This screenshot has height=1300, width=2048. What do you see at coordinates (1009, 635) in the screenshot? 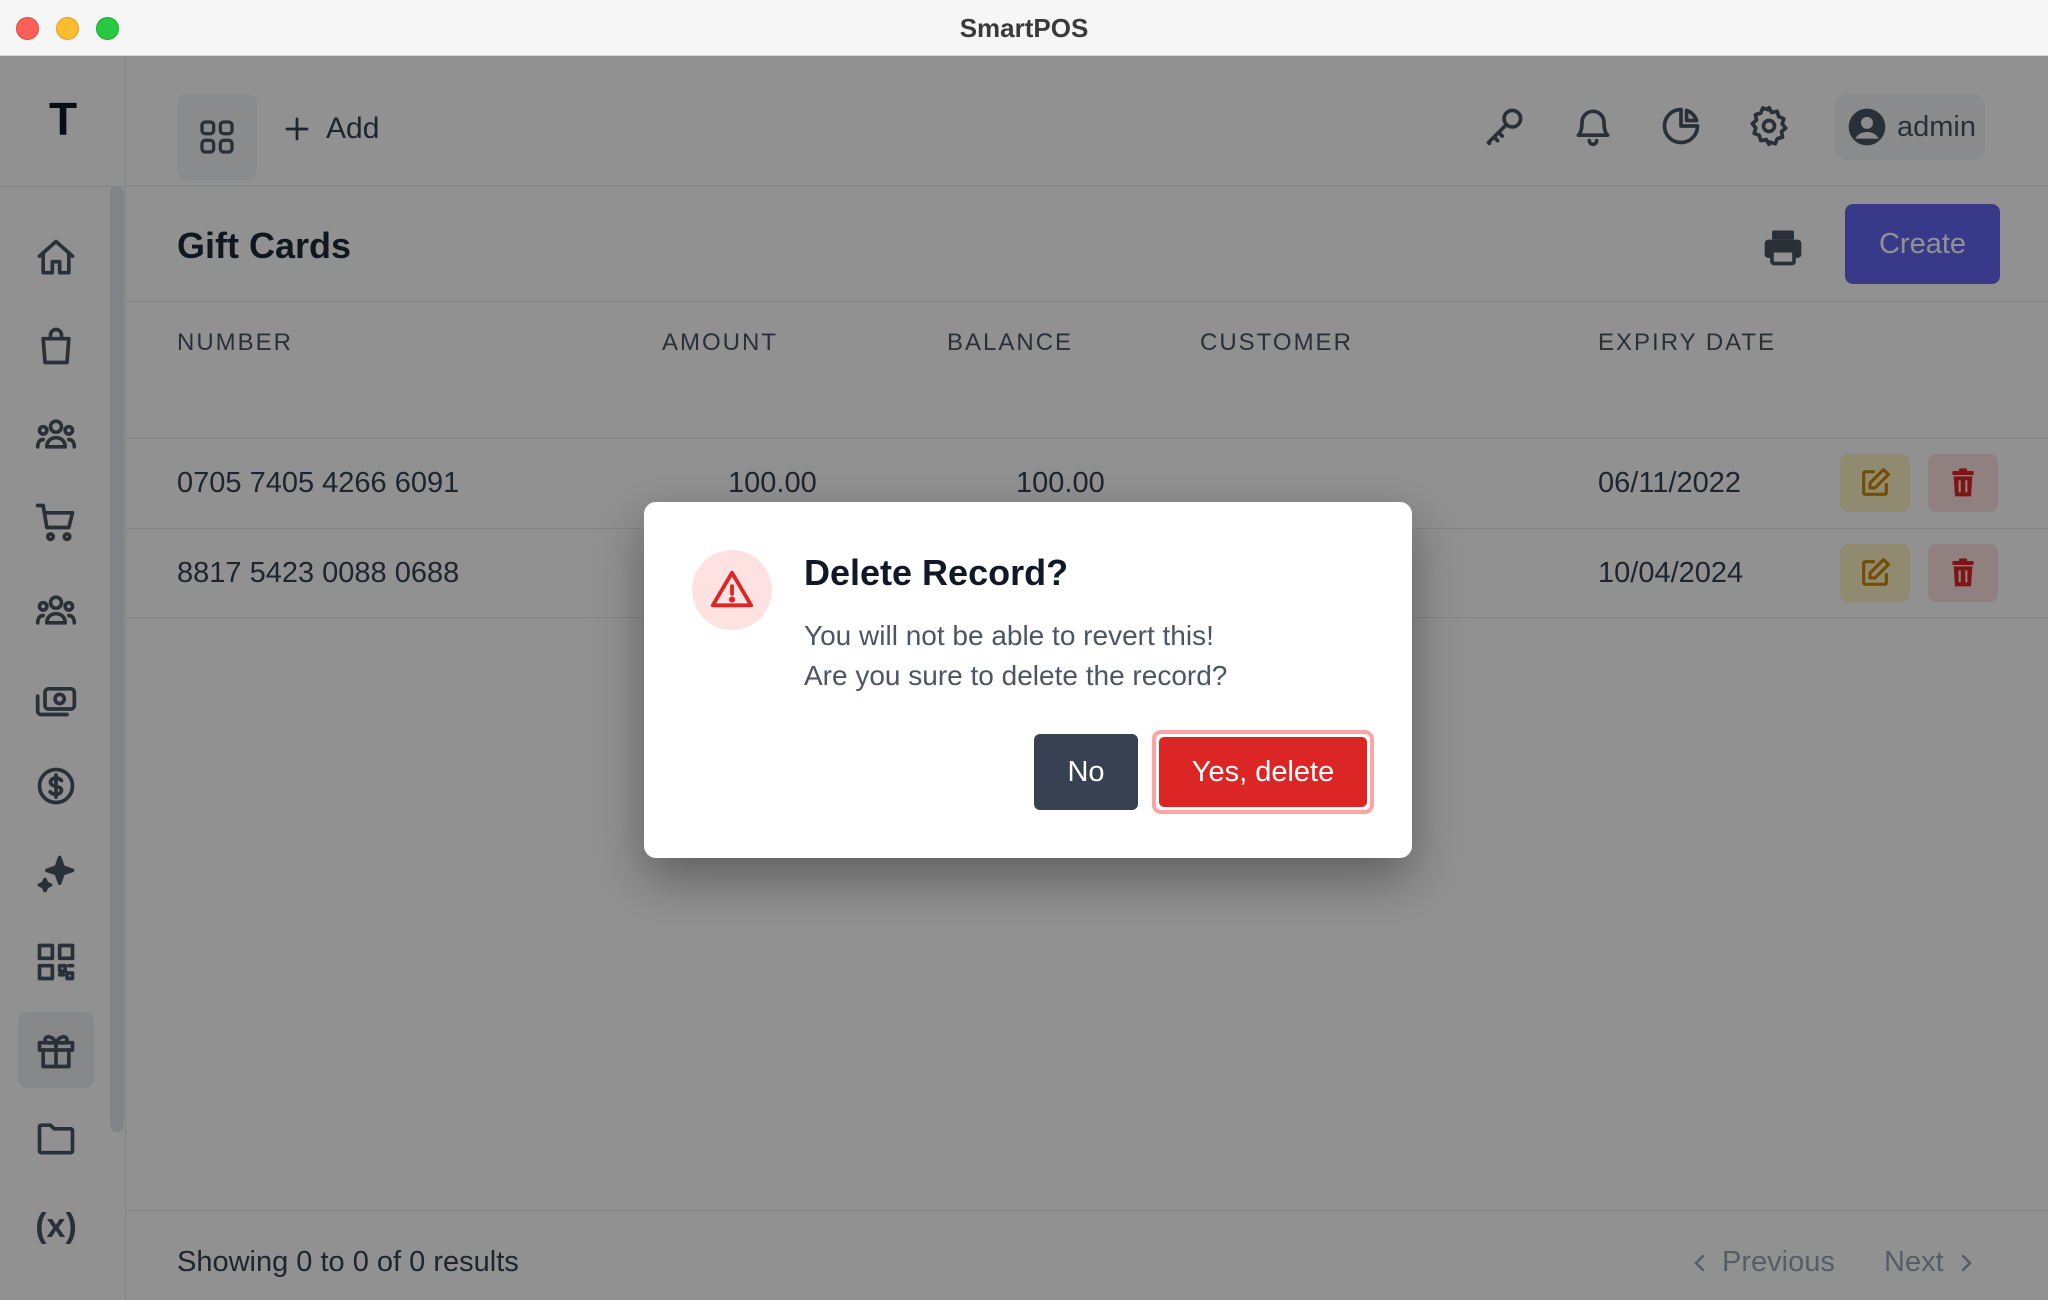
I see `dialog-message-line: You will not be able to revert this!` at bounding box center [1009, 635].